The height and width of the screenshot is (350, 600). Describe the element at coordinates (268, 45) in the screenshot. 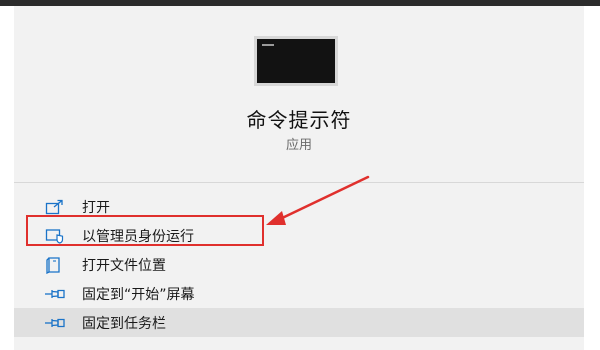

I see `prompt-cursor` at that location.